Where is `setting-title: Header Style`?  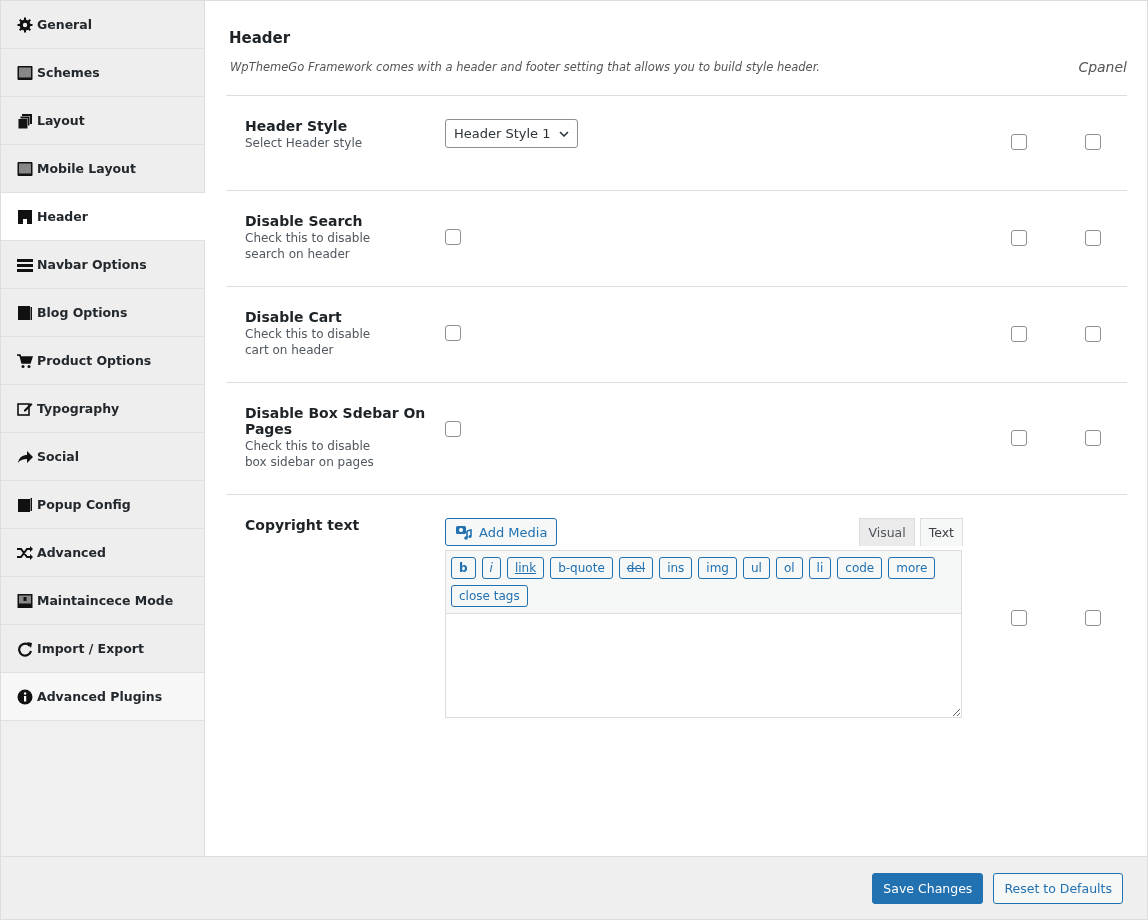 setting-title: Header Style is located at coordinates (297, 126).